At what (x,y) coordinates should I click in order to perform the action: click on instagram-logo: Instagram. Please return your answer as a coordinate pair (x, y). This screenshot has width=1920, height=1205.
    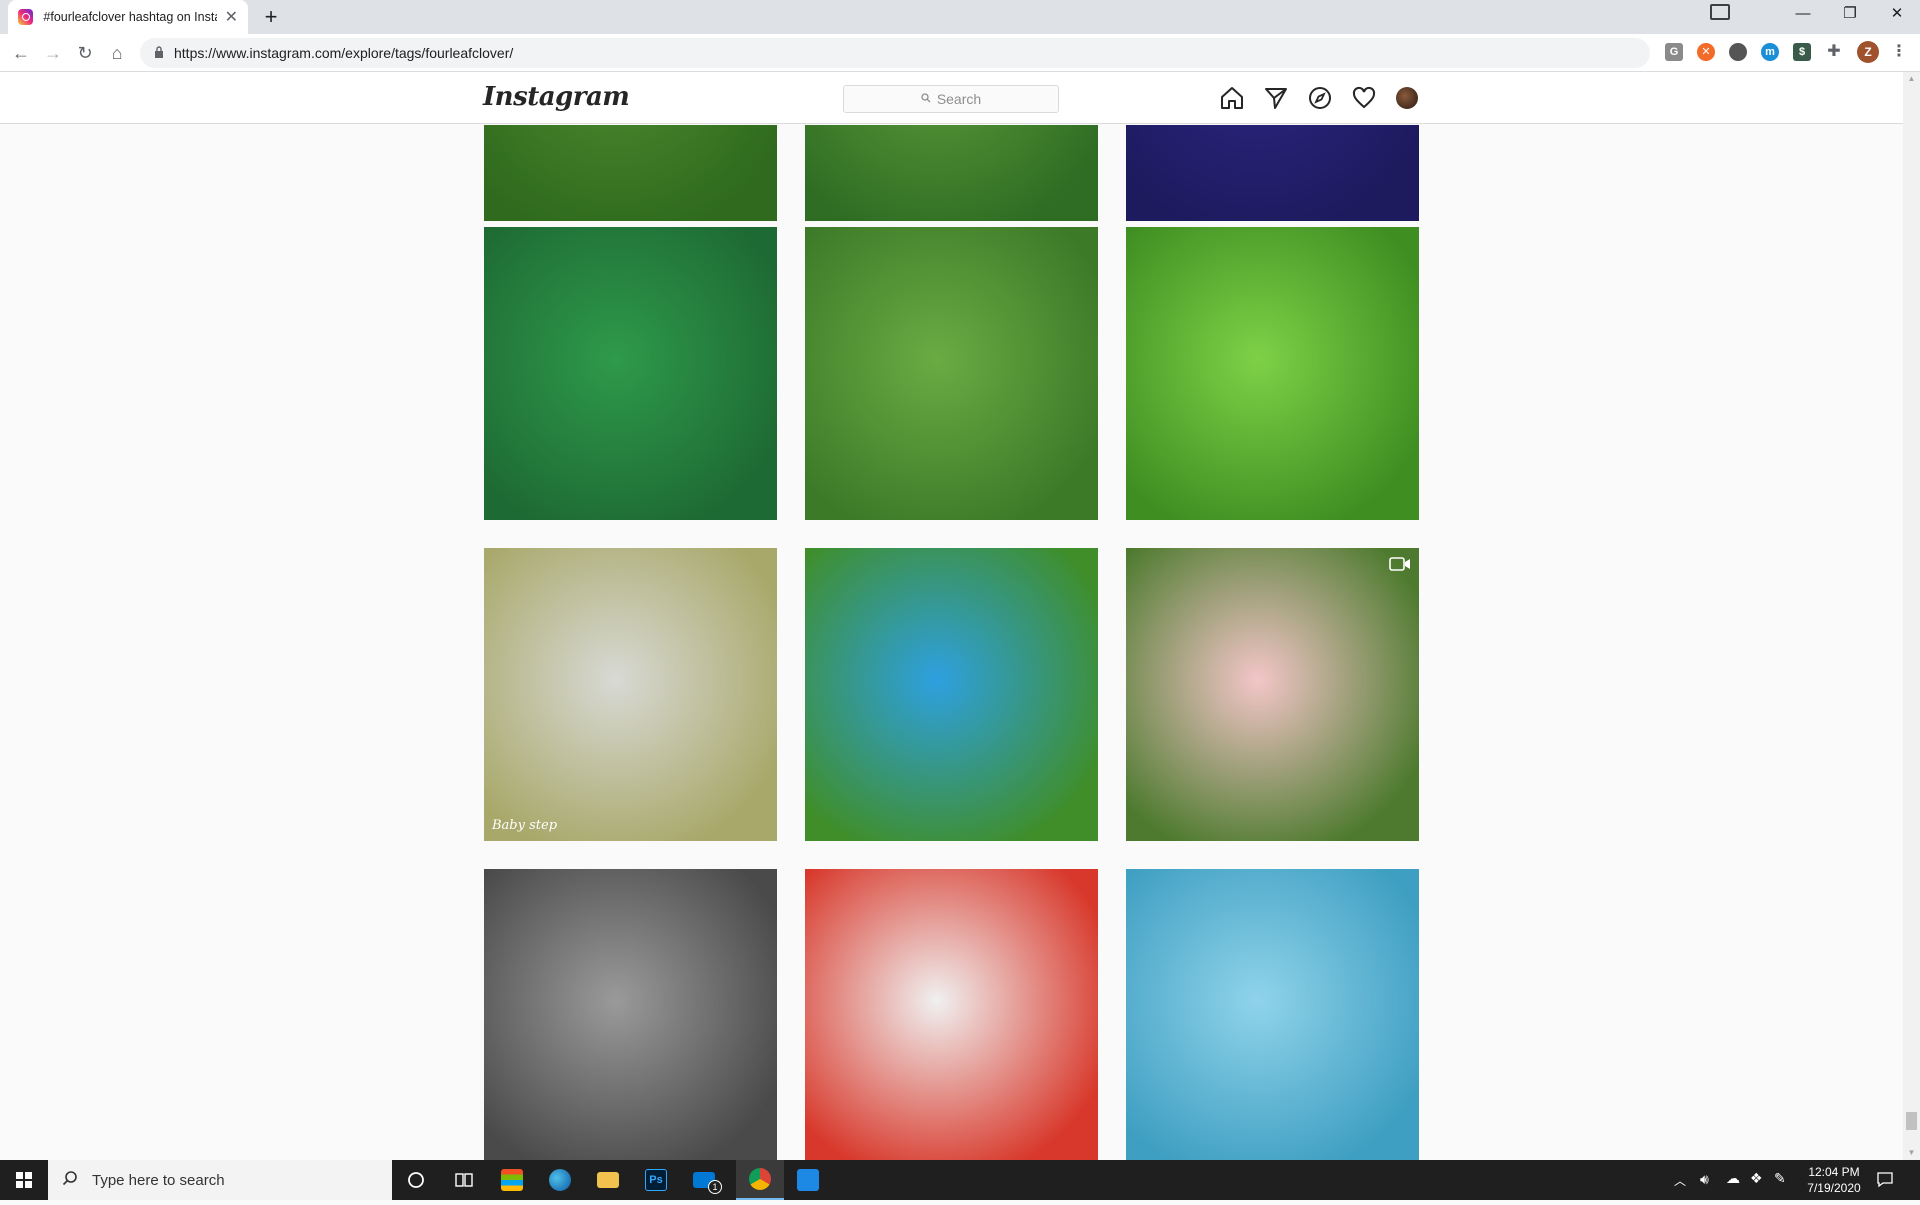
    Looking at the image, I should click on (556, 97).